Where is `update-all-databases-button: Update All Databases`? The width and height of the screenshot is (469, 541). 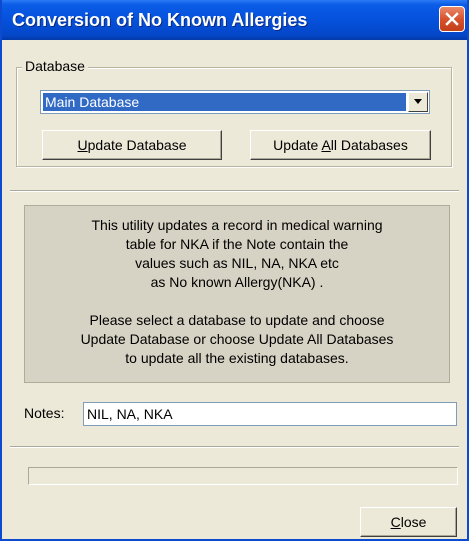 update-all-databases-button: Update All Databases is located at coordinates (340, 145).